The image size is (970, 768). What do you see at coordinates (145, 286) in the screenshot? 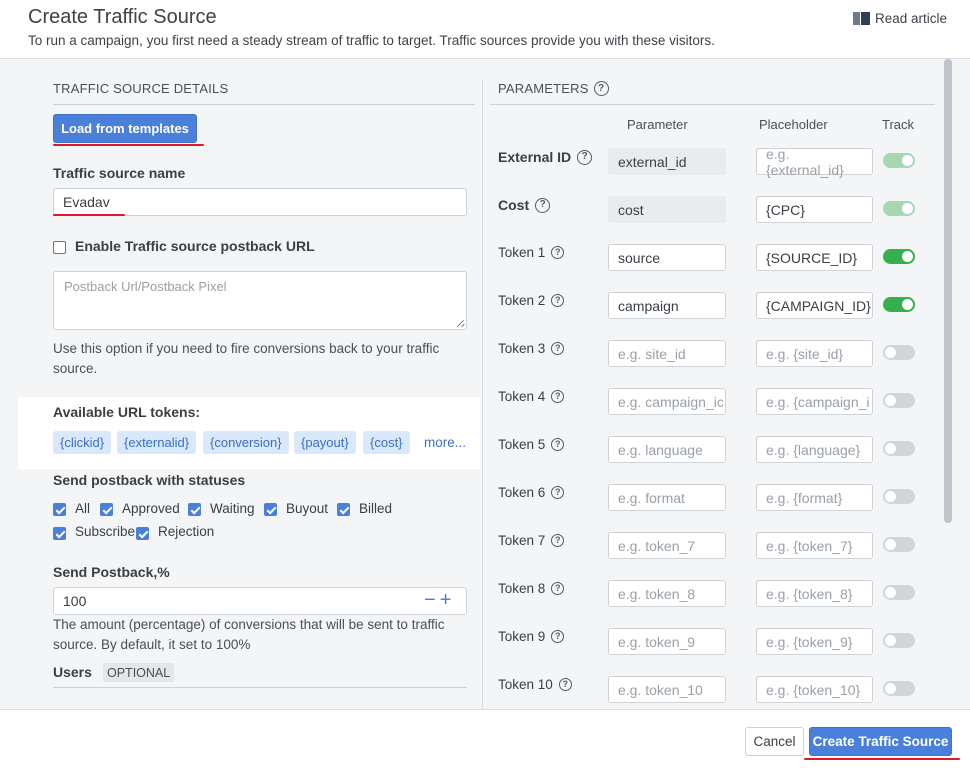
I see `postback-url-placeholder: Postback Url/Postback Pixel` at bounding box center [145, 286].